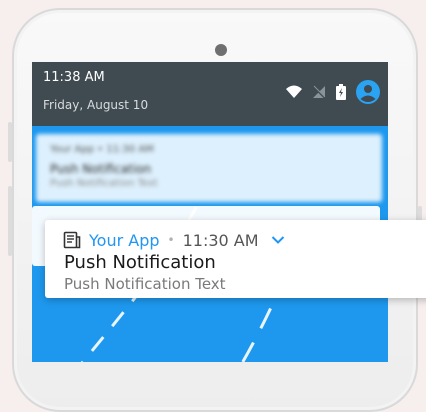 Image resolution: width=426 pixels, height=412 pixels. What do you see at coordinates (333, 92) in the screenshot?
I see `status-icons` at bounding box center [333, 92].